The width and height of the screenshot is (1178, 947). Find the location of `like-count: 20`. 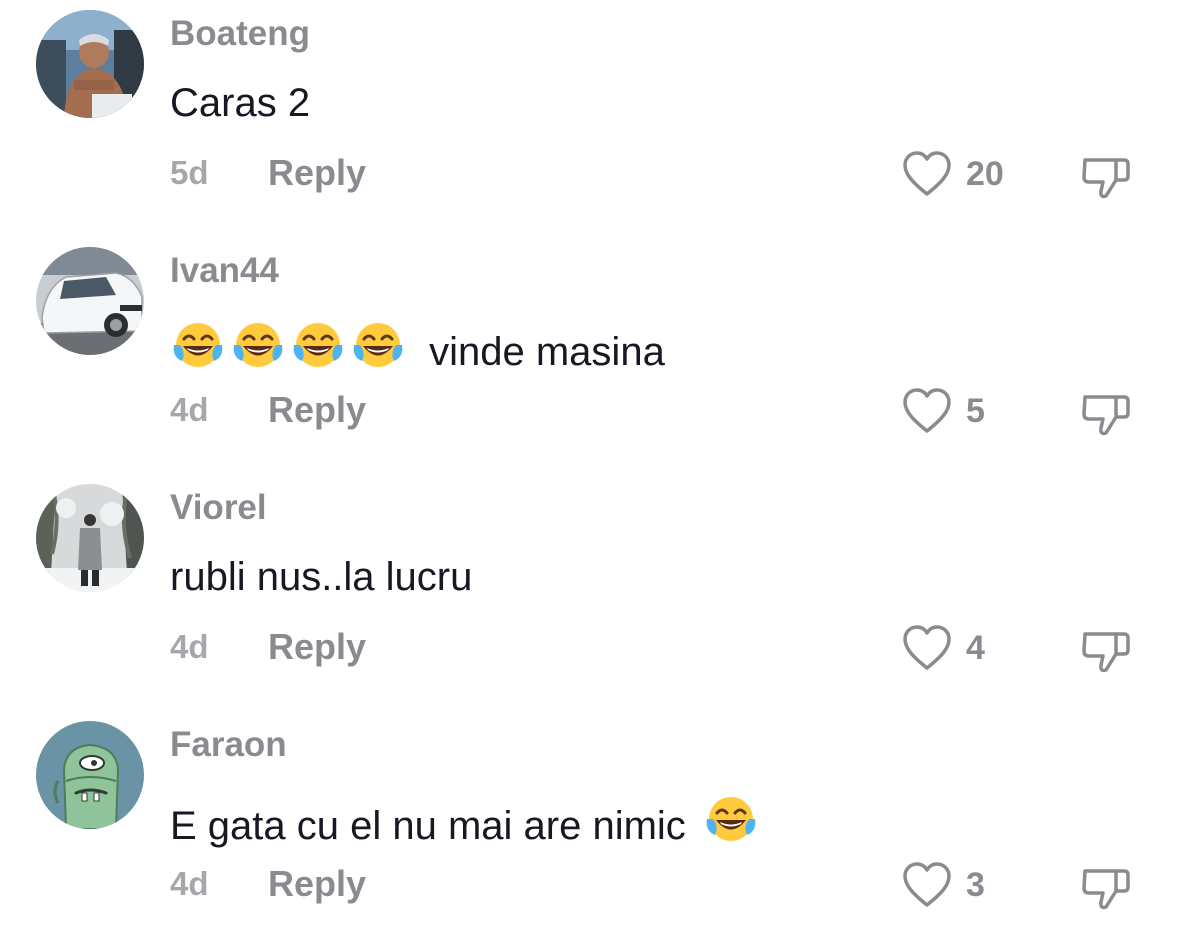

like-count: 20 is located at coordinates (985, 174).